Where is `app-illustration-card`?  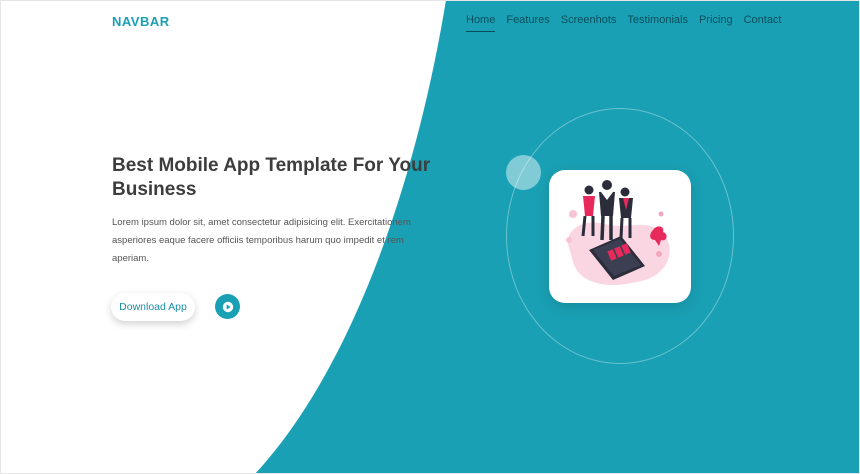
app-illustration-card is located at coordinates (620, 236).